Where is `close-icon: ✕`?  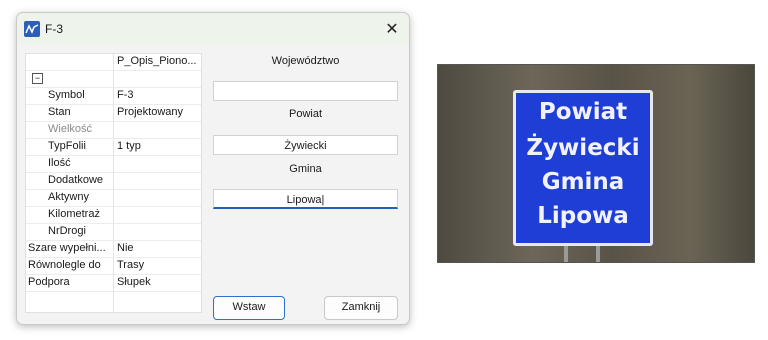
close-icon: ✕ is located at coordinates (392, 29).